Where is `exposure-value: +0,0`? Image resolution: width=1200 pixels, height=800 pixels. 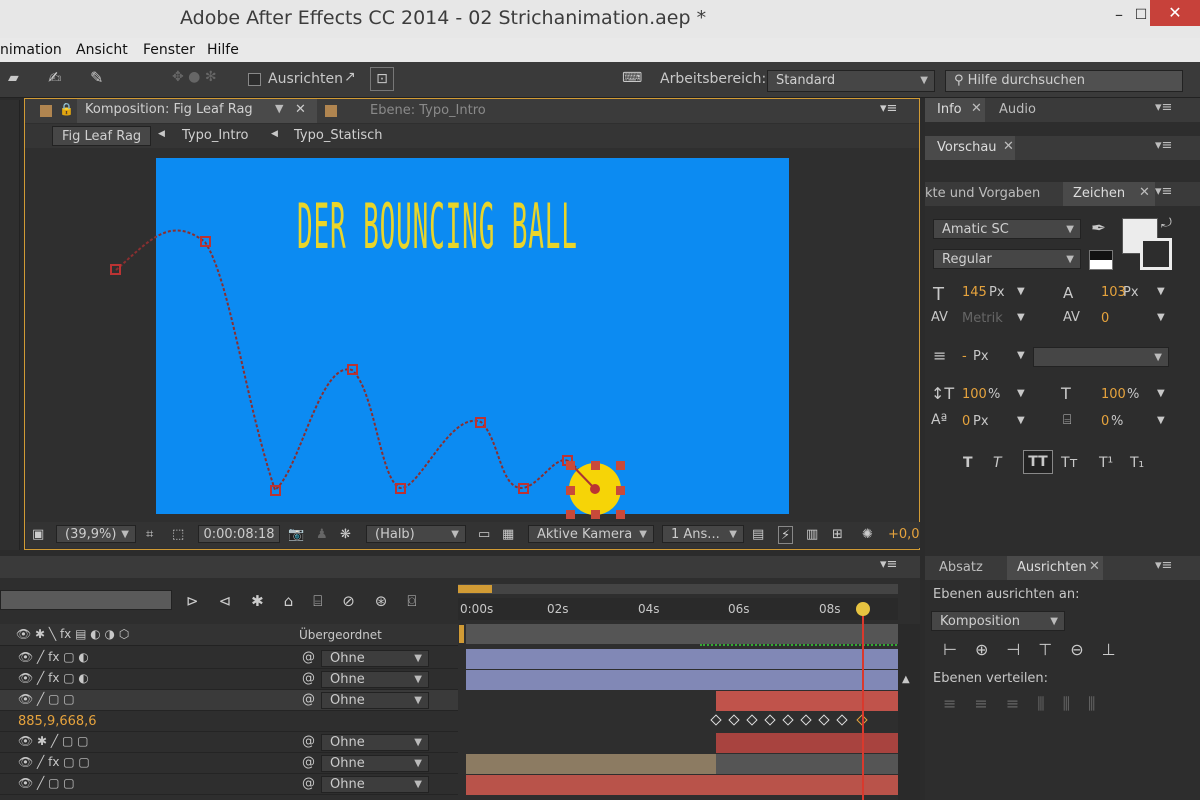 exposure-value: +0,0 is located at coordinates (904, 535).